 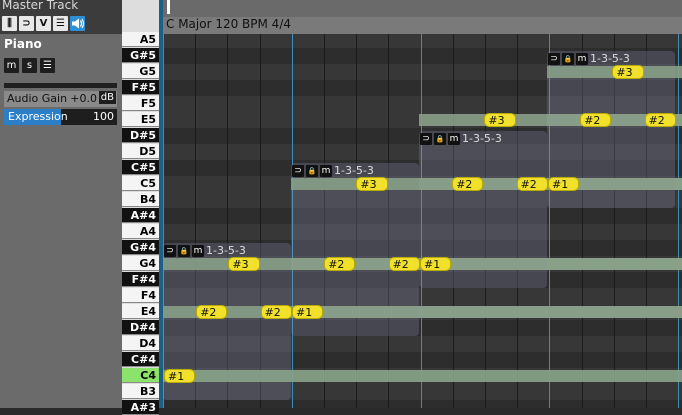 What do you see at coordinates (103, 116) in the screenshot?
I see `expression-value: 100` at bounding box center [103, 116].